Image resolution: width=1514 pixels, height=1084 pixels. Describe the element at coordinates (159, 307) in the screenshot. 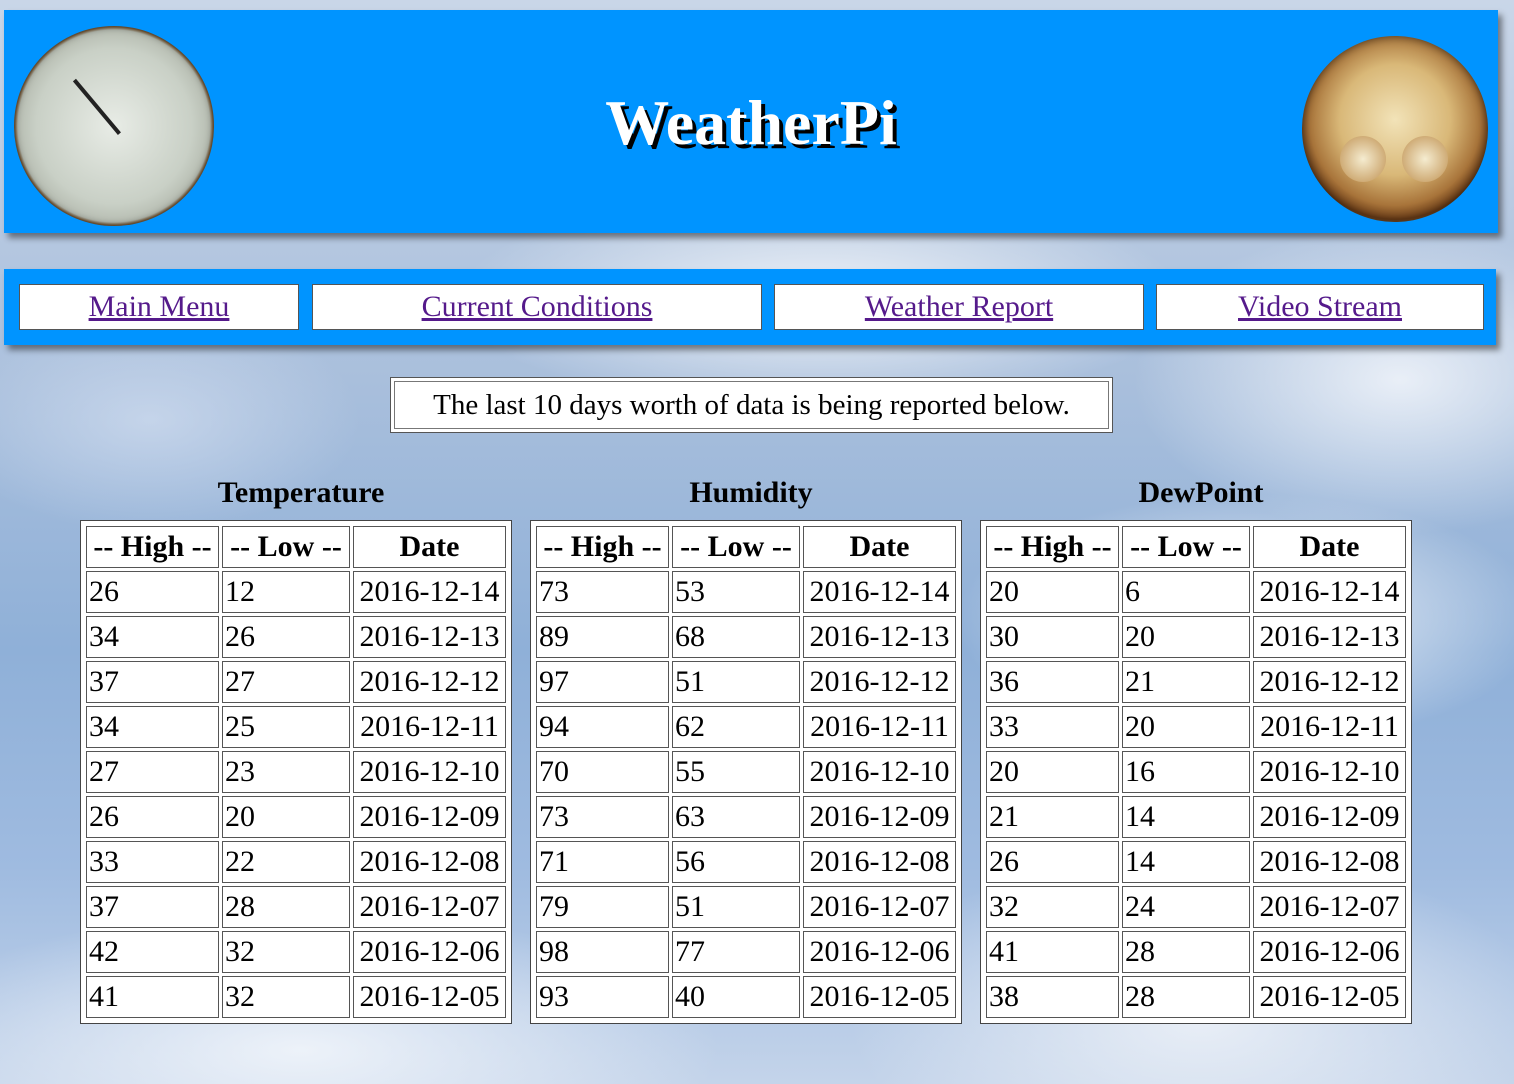

I see `main-menu-link: Main Menu` at that location.